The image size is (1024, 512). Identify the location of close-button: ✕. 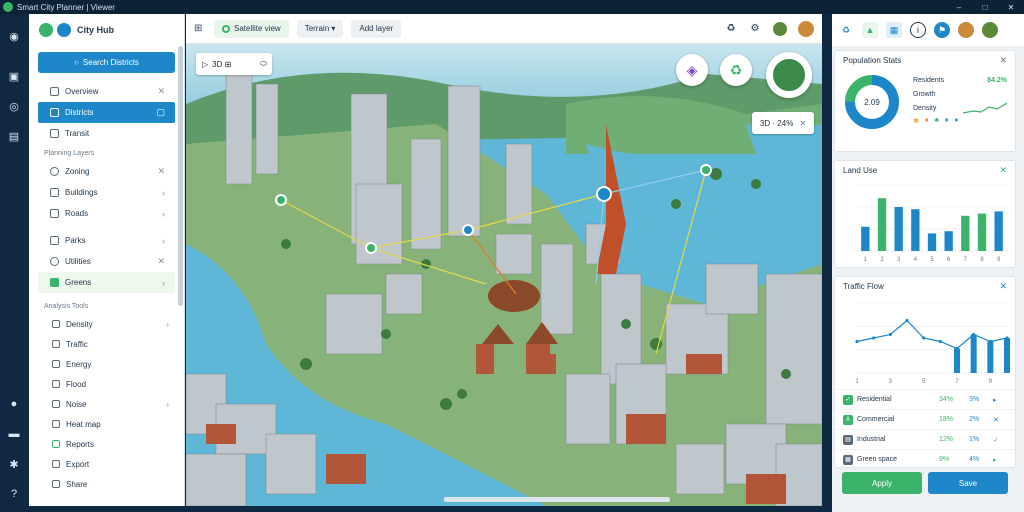
(1011, 7).